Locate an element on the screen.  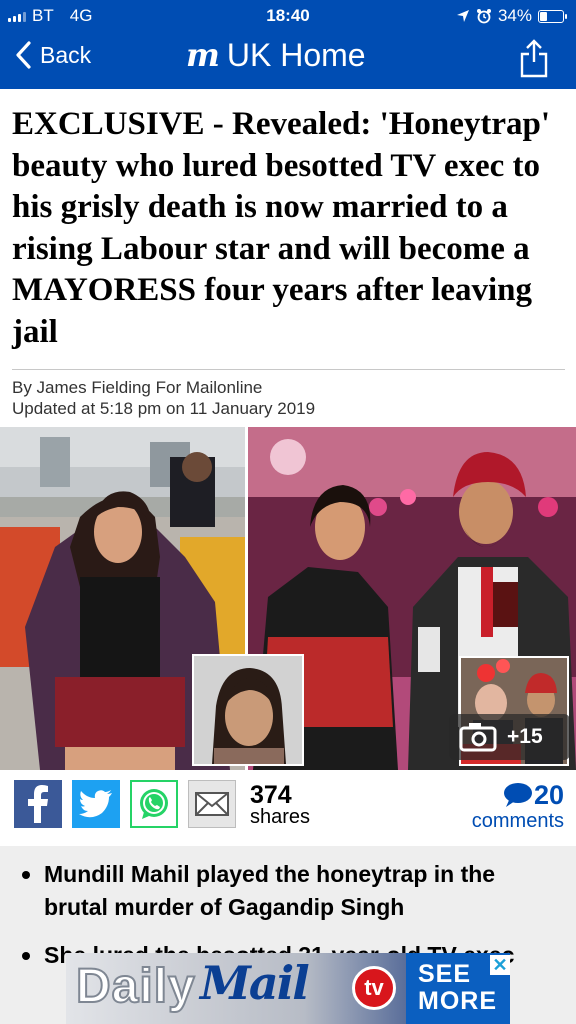
ad-brand-mail: Mail is located at coordinates (255, 983).